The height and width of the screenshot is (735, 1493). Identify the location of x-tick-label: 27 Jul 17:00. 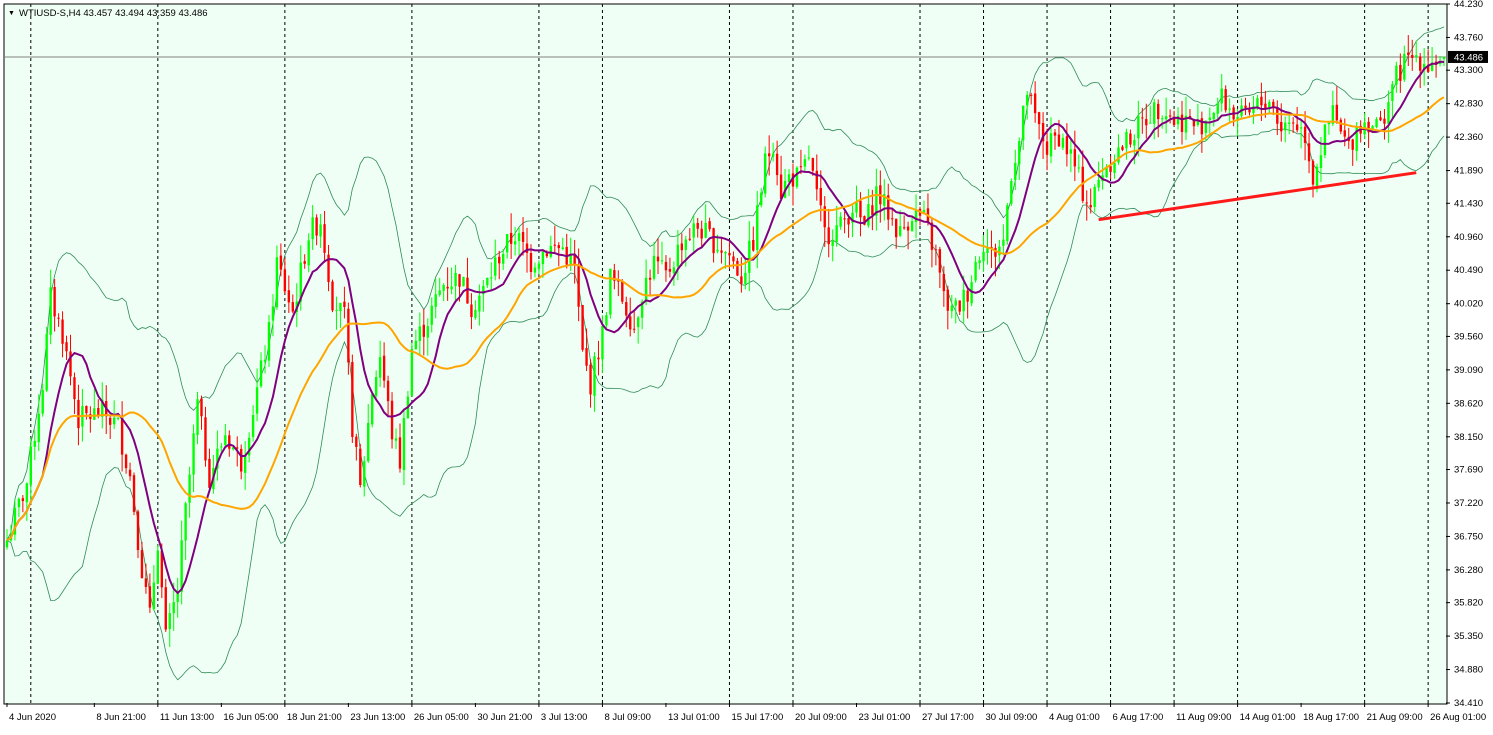
(948, 717).